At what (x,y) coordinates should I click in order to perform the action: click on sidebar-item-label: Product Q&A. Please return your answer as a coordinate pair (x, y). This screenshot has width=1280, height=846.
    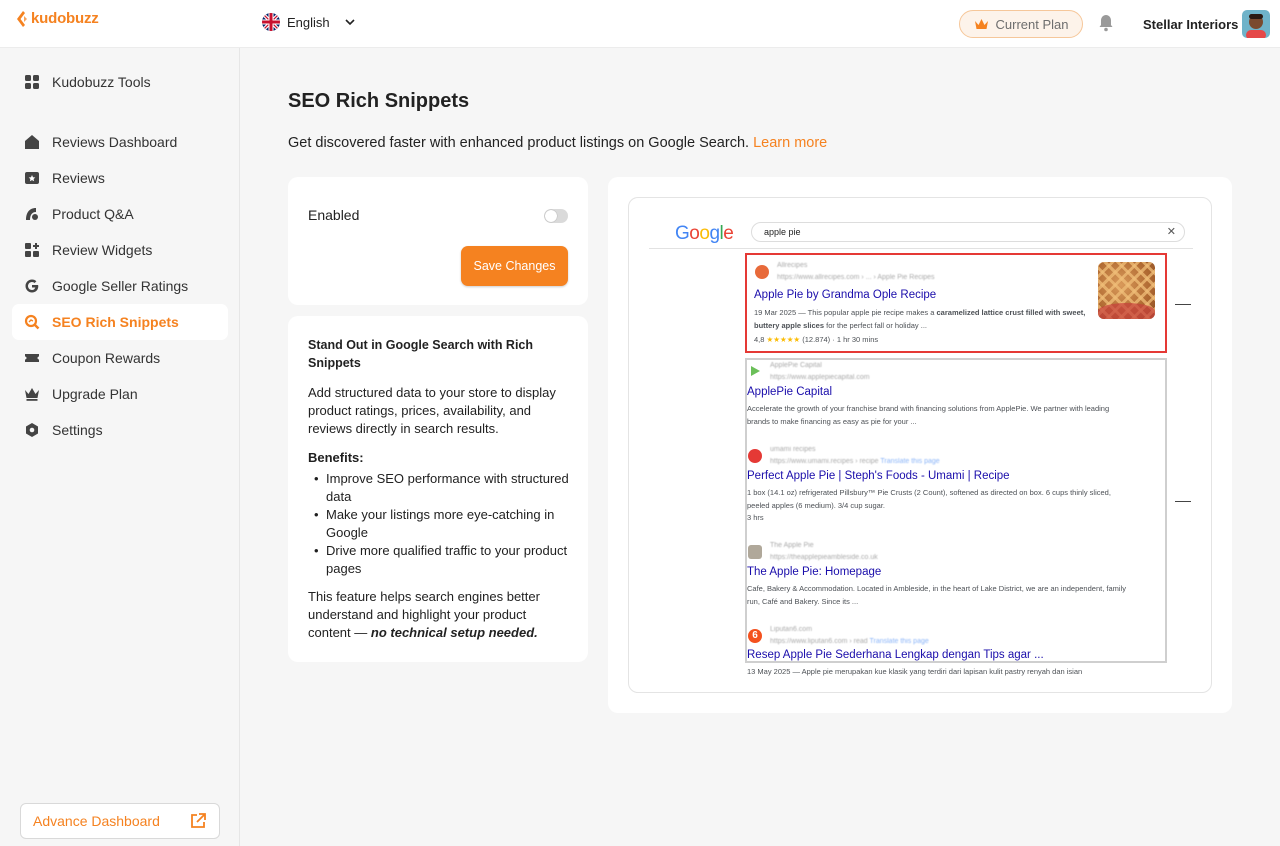
    Looking at the image, I should click on (93, 214).